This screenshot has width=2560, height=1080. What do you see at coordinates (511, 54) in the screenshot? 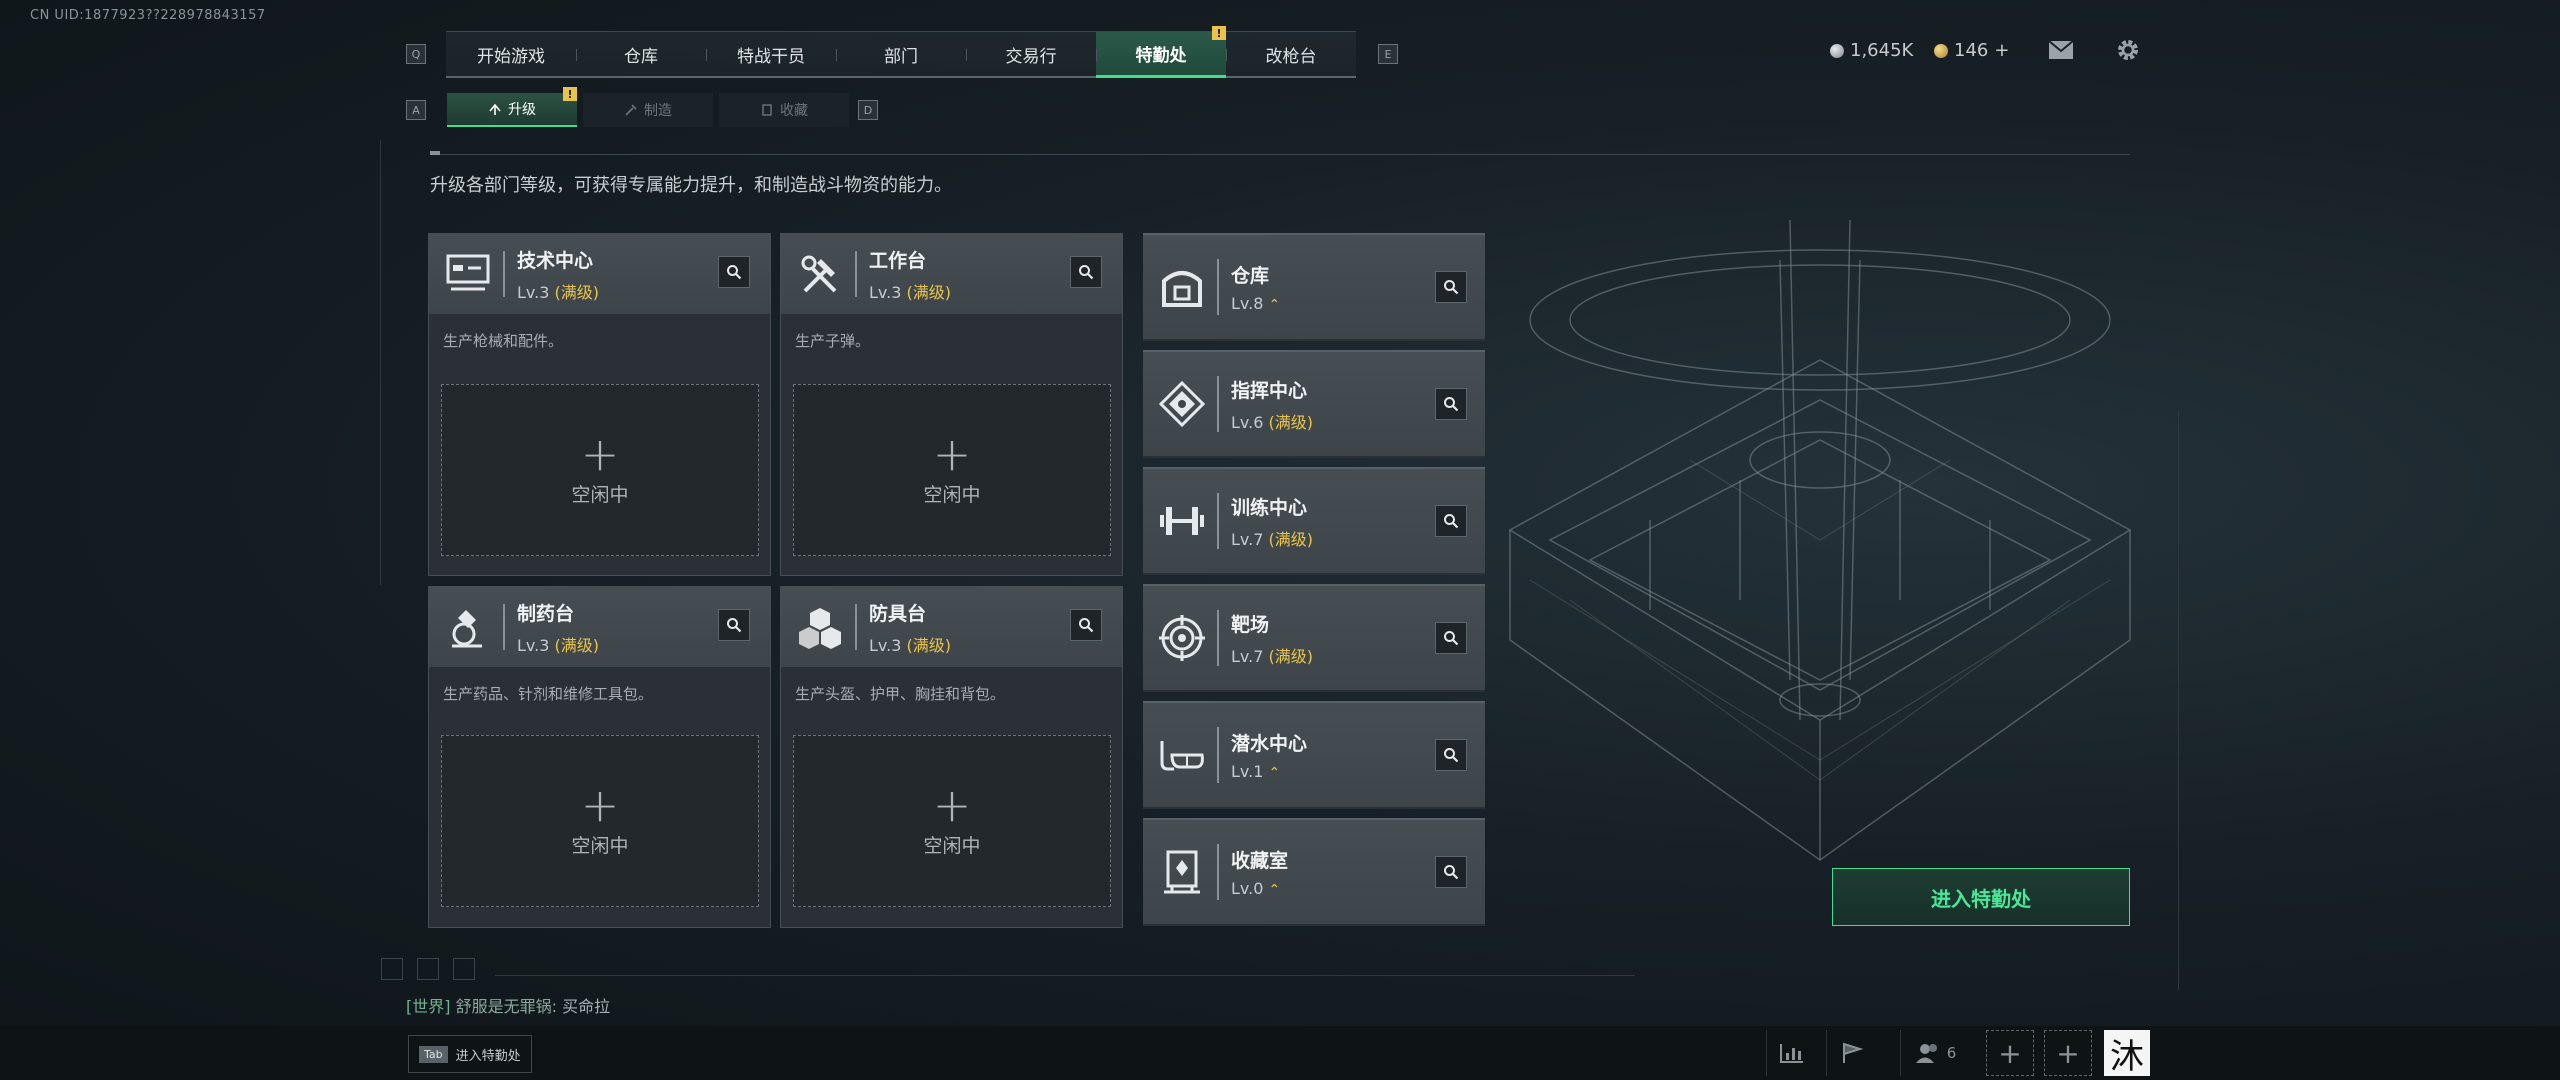
I see `tab-start-game: 开始游戏` at bounding box center [511, 54].